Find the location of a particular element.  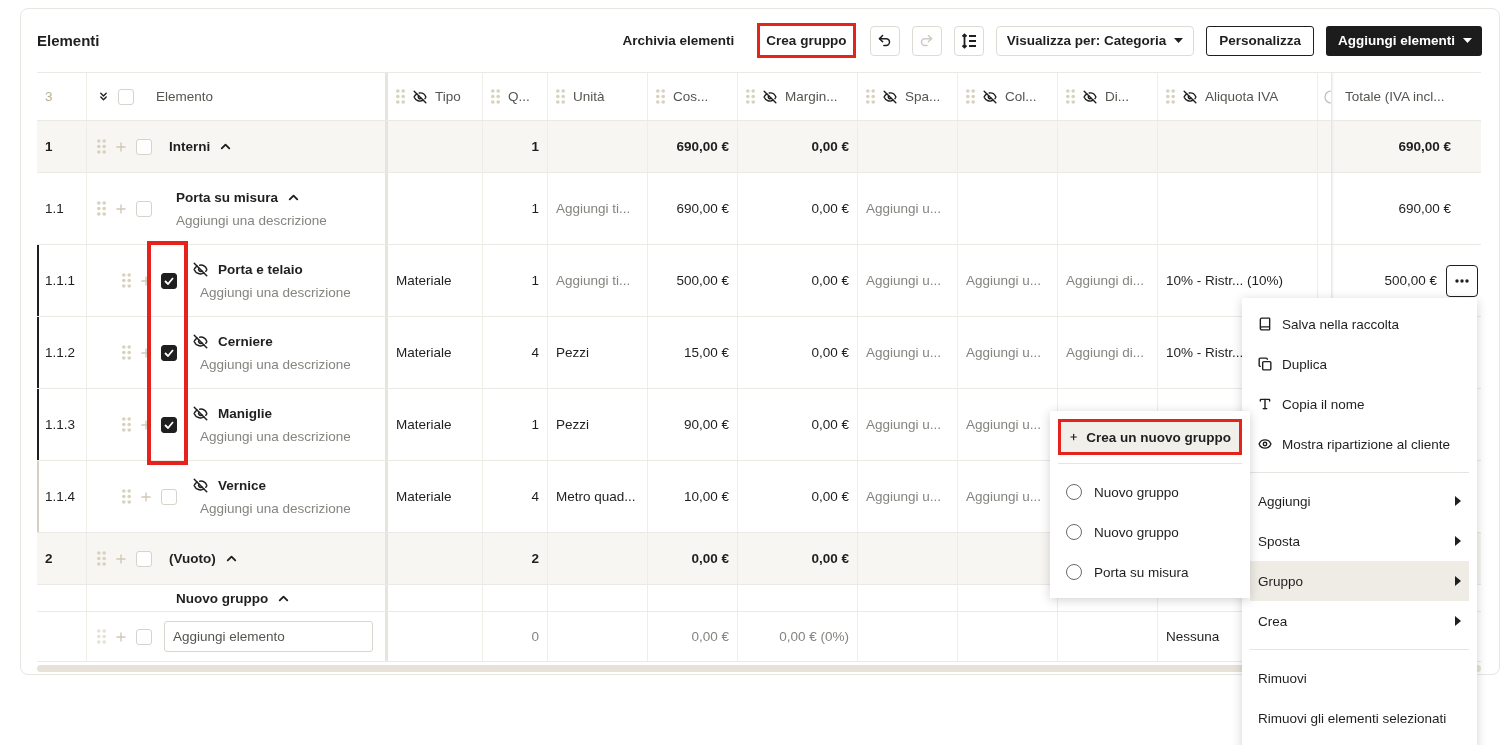

toolbar-action-button: Archivia elementi is located at coordinates (678, 40).